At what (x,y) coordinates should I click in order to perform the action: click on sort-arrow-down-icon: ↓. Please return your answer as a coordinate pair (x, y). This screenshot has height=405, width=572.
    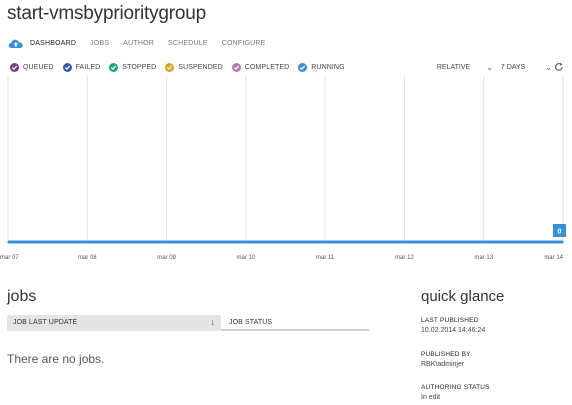
    Looking at the image, I should click on (212, 322).